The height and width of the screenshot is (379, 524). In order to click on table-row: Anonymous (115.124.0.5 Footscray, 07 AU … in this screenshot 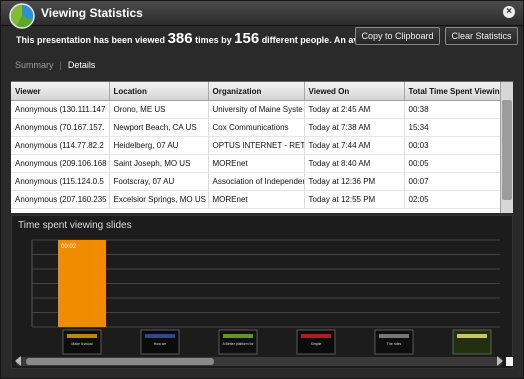, I will do `click(256, 181)`.